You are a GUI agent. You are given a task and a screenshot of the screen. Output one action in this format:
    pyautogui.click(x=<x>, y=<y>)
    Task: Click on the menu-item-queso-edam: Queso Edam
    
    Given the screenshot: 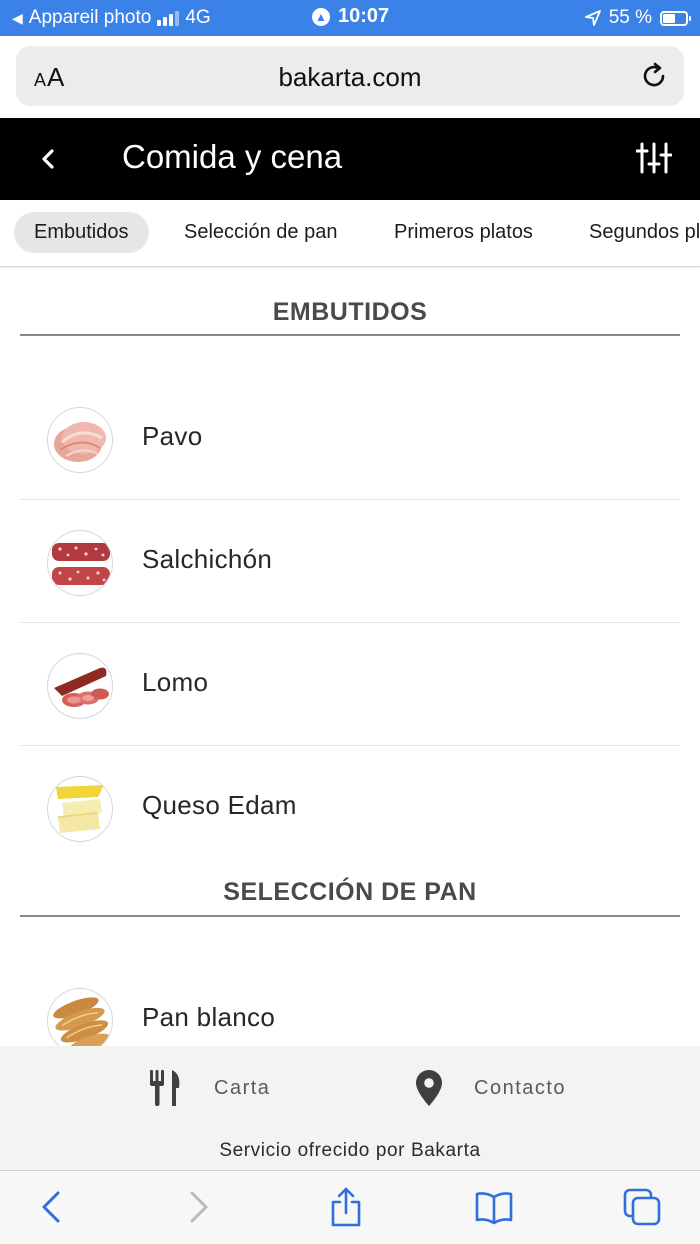 What is the action you would take?
    pyautogui.click(x=350, y=807)
    